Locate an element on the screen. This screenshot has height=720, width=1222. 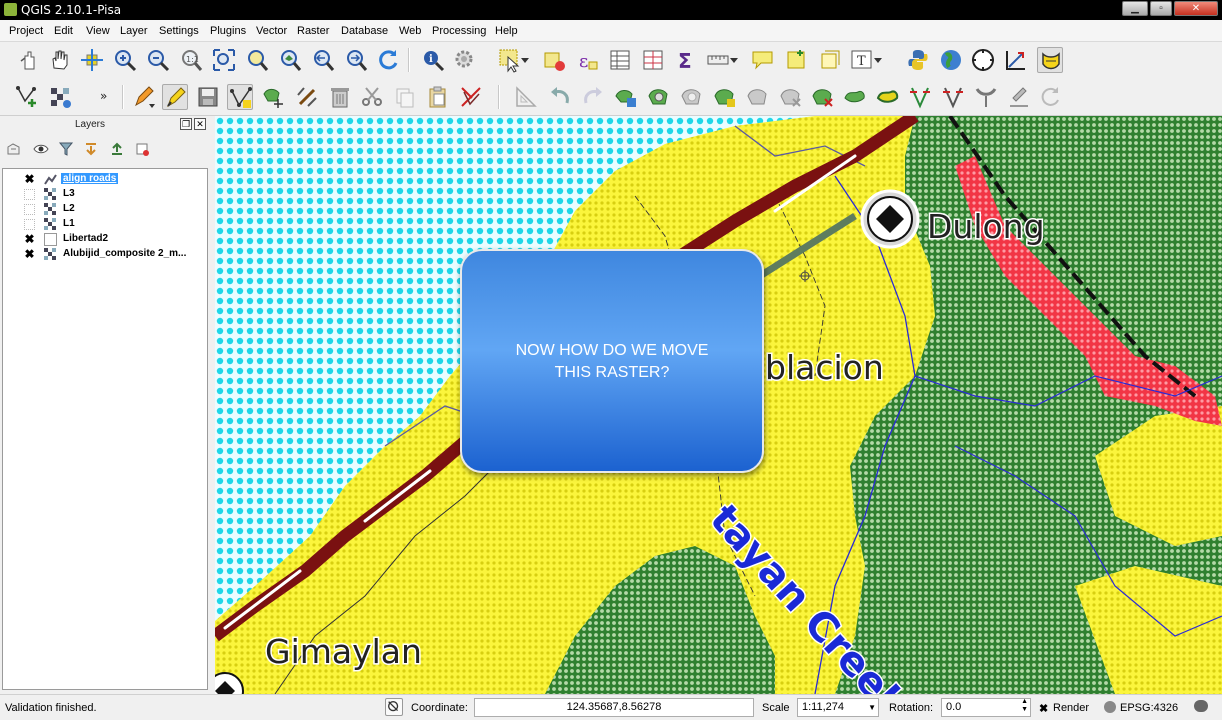
paste-features-icon is located at coordinates (438, 97).